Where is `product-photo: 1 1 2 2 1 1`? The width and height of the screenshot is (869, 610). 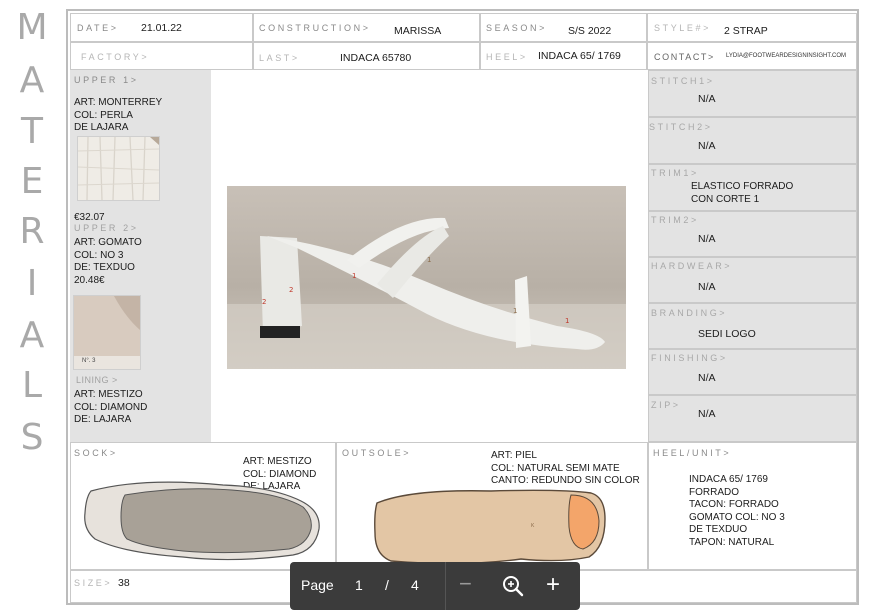 product-photo: 1 1 2 2 1 1 is located at coordinates (426, 277).